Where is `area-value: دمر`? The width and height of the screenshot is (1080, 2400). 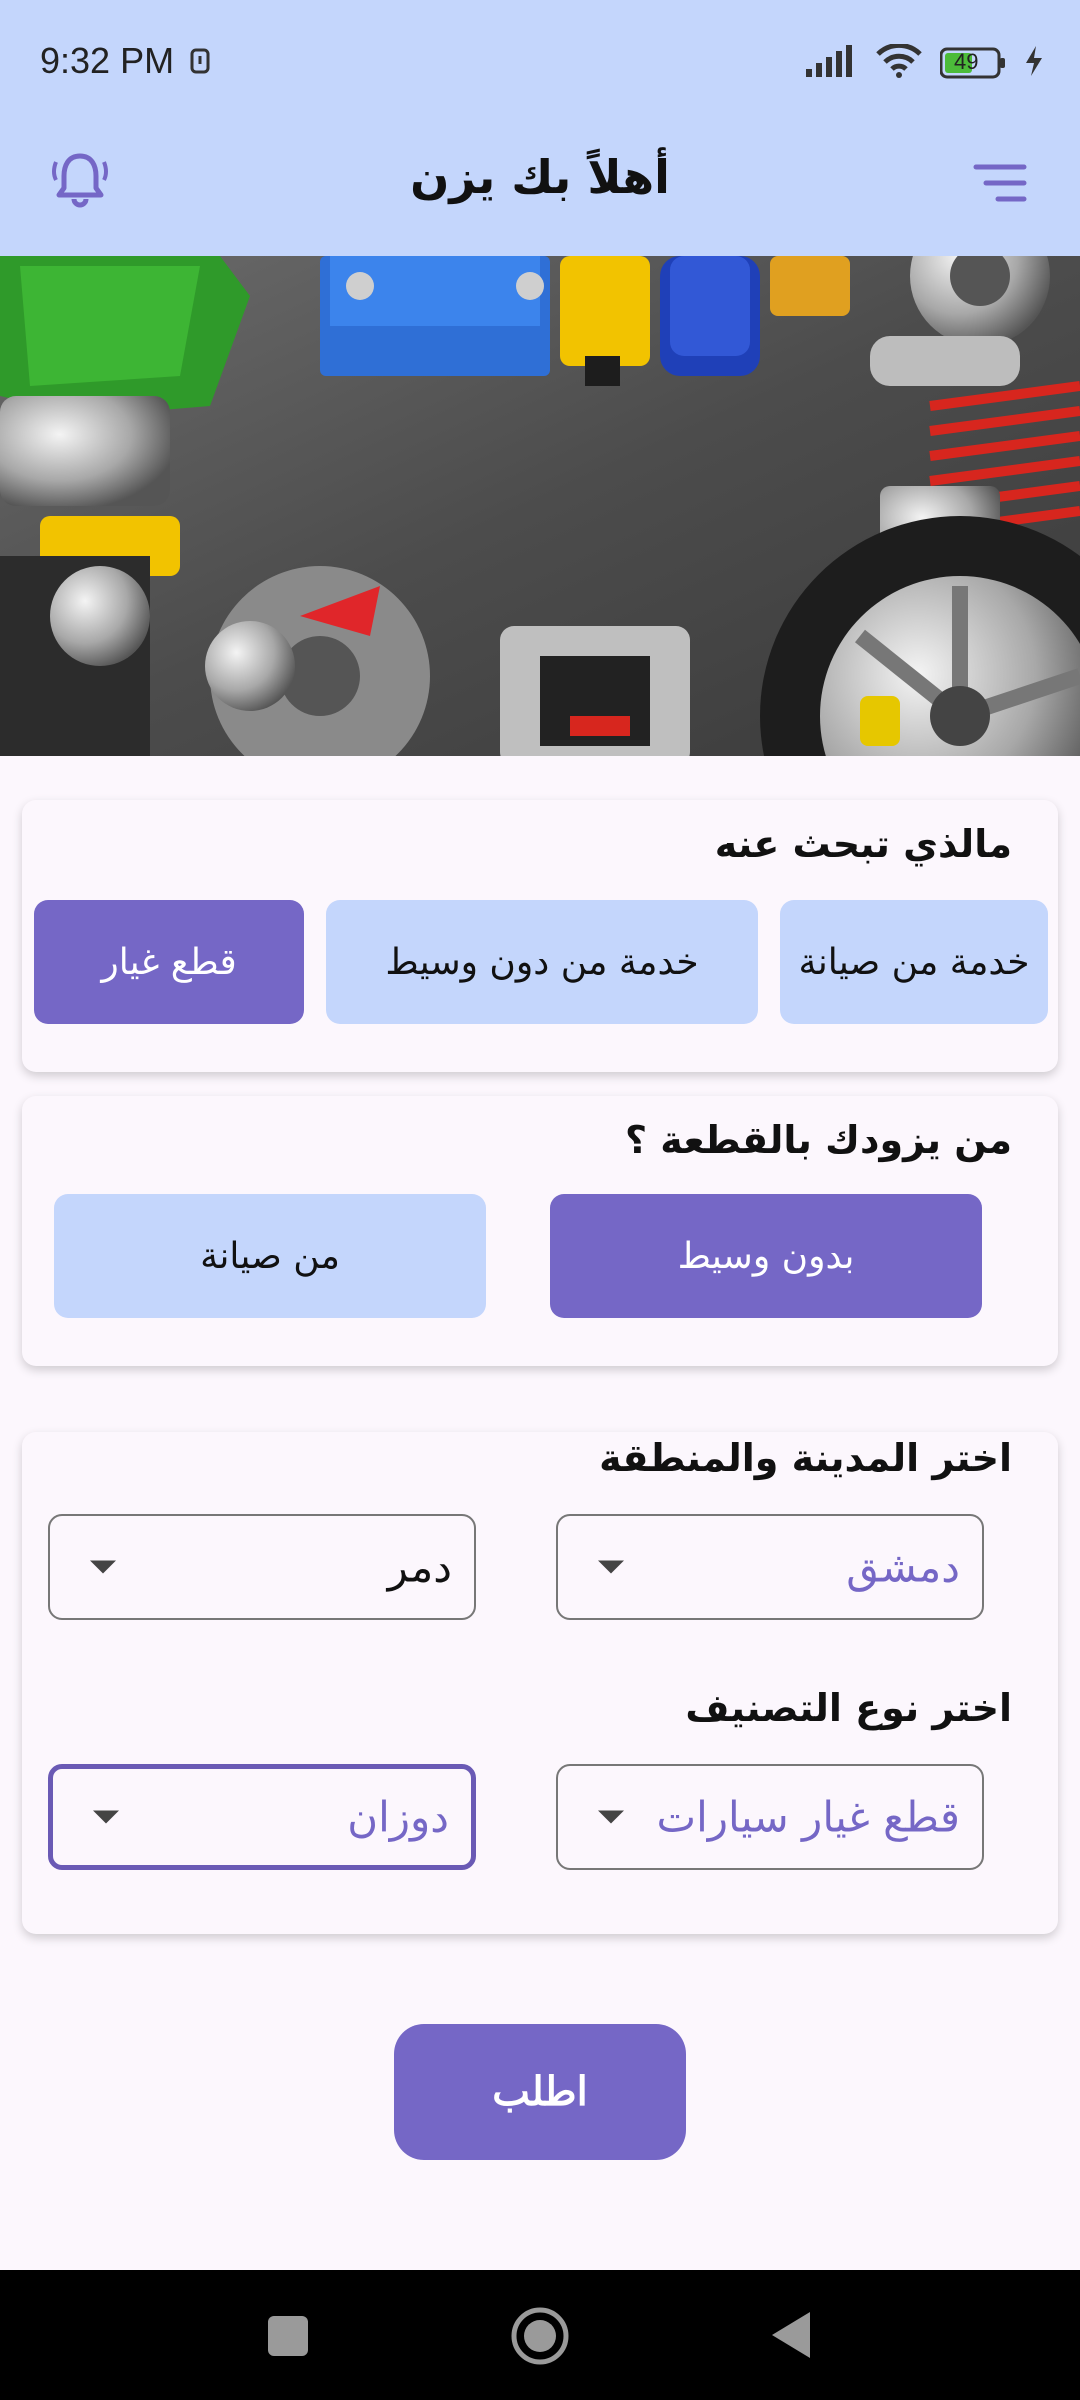
area-value: دمر is located at coordinates (419, 1567).